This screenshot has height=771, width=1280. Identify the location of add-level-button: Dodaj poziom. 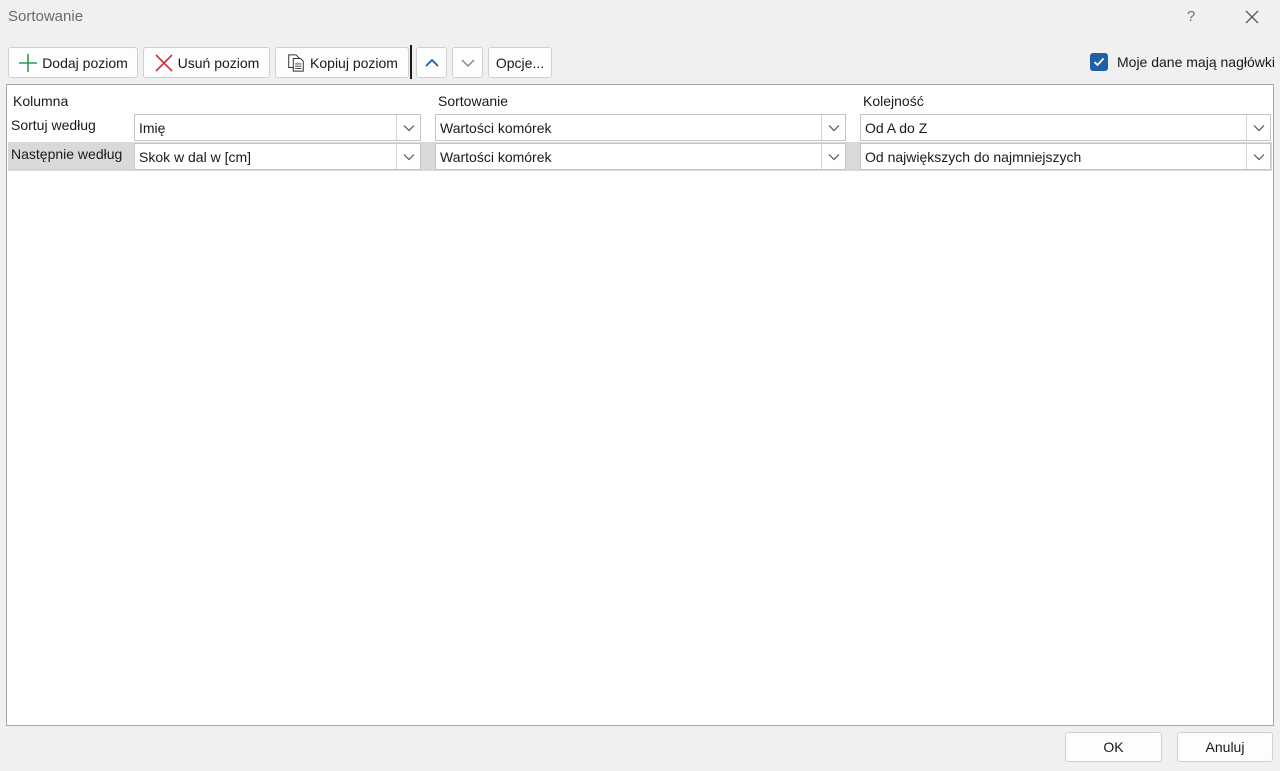
(73, 62).